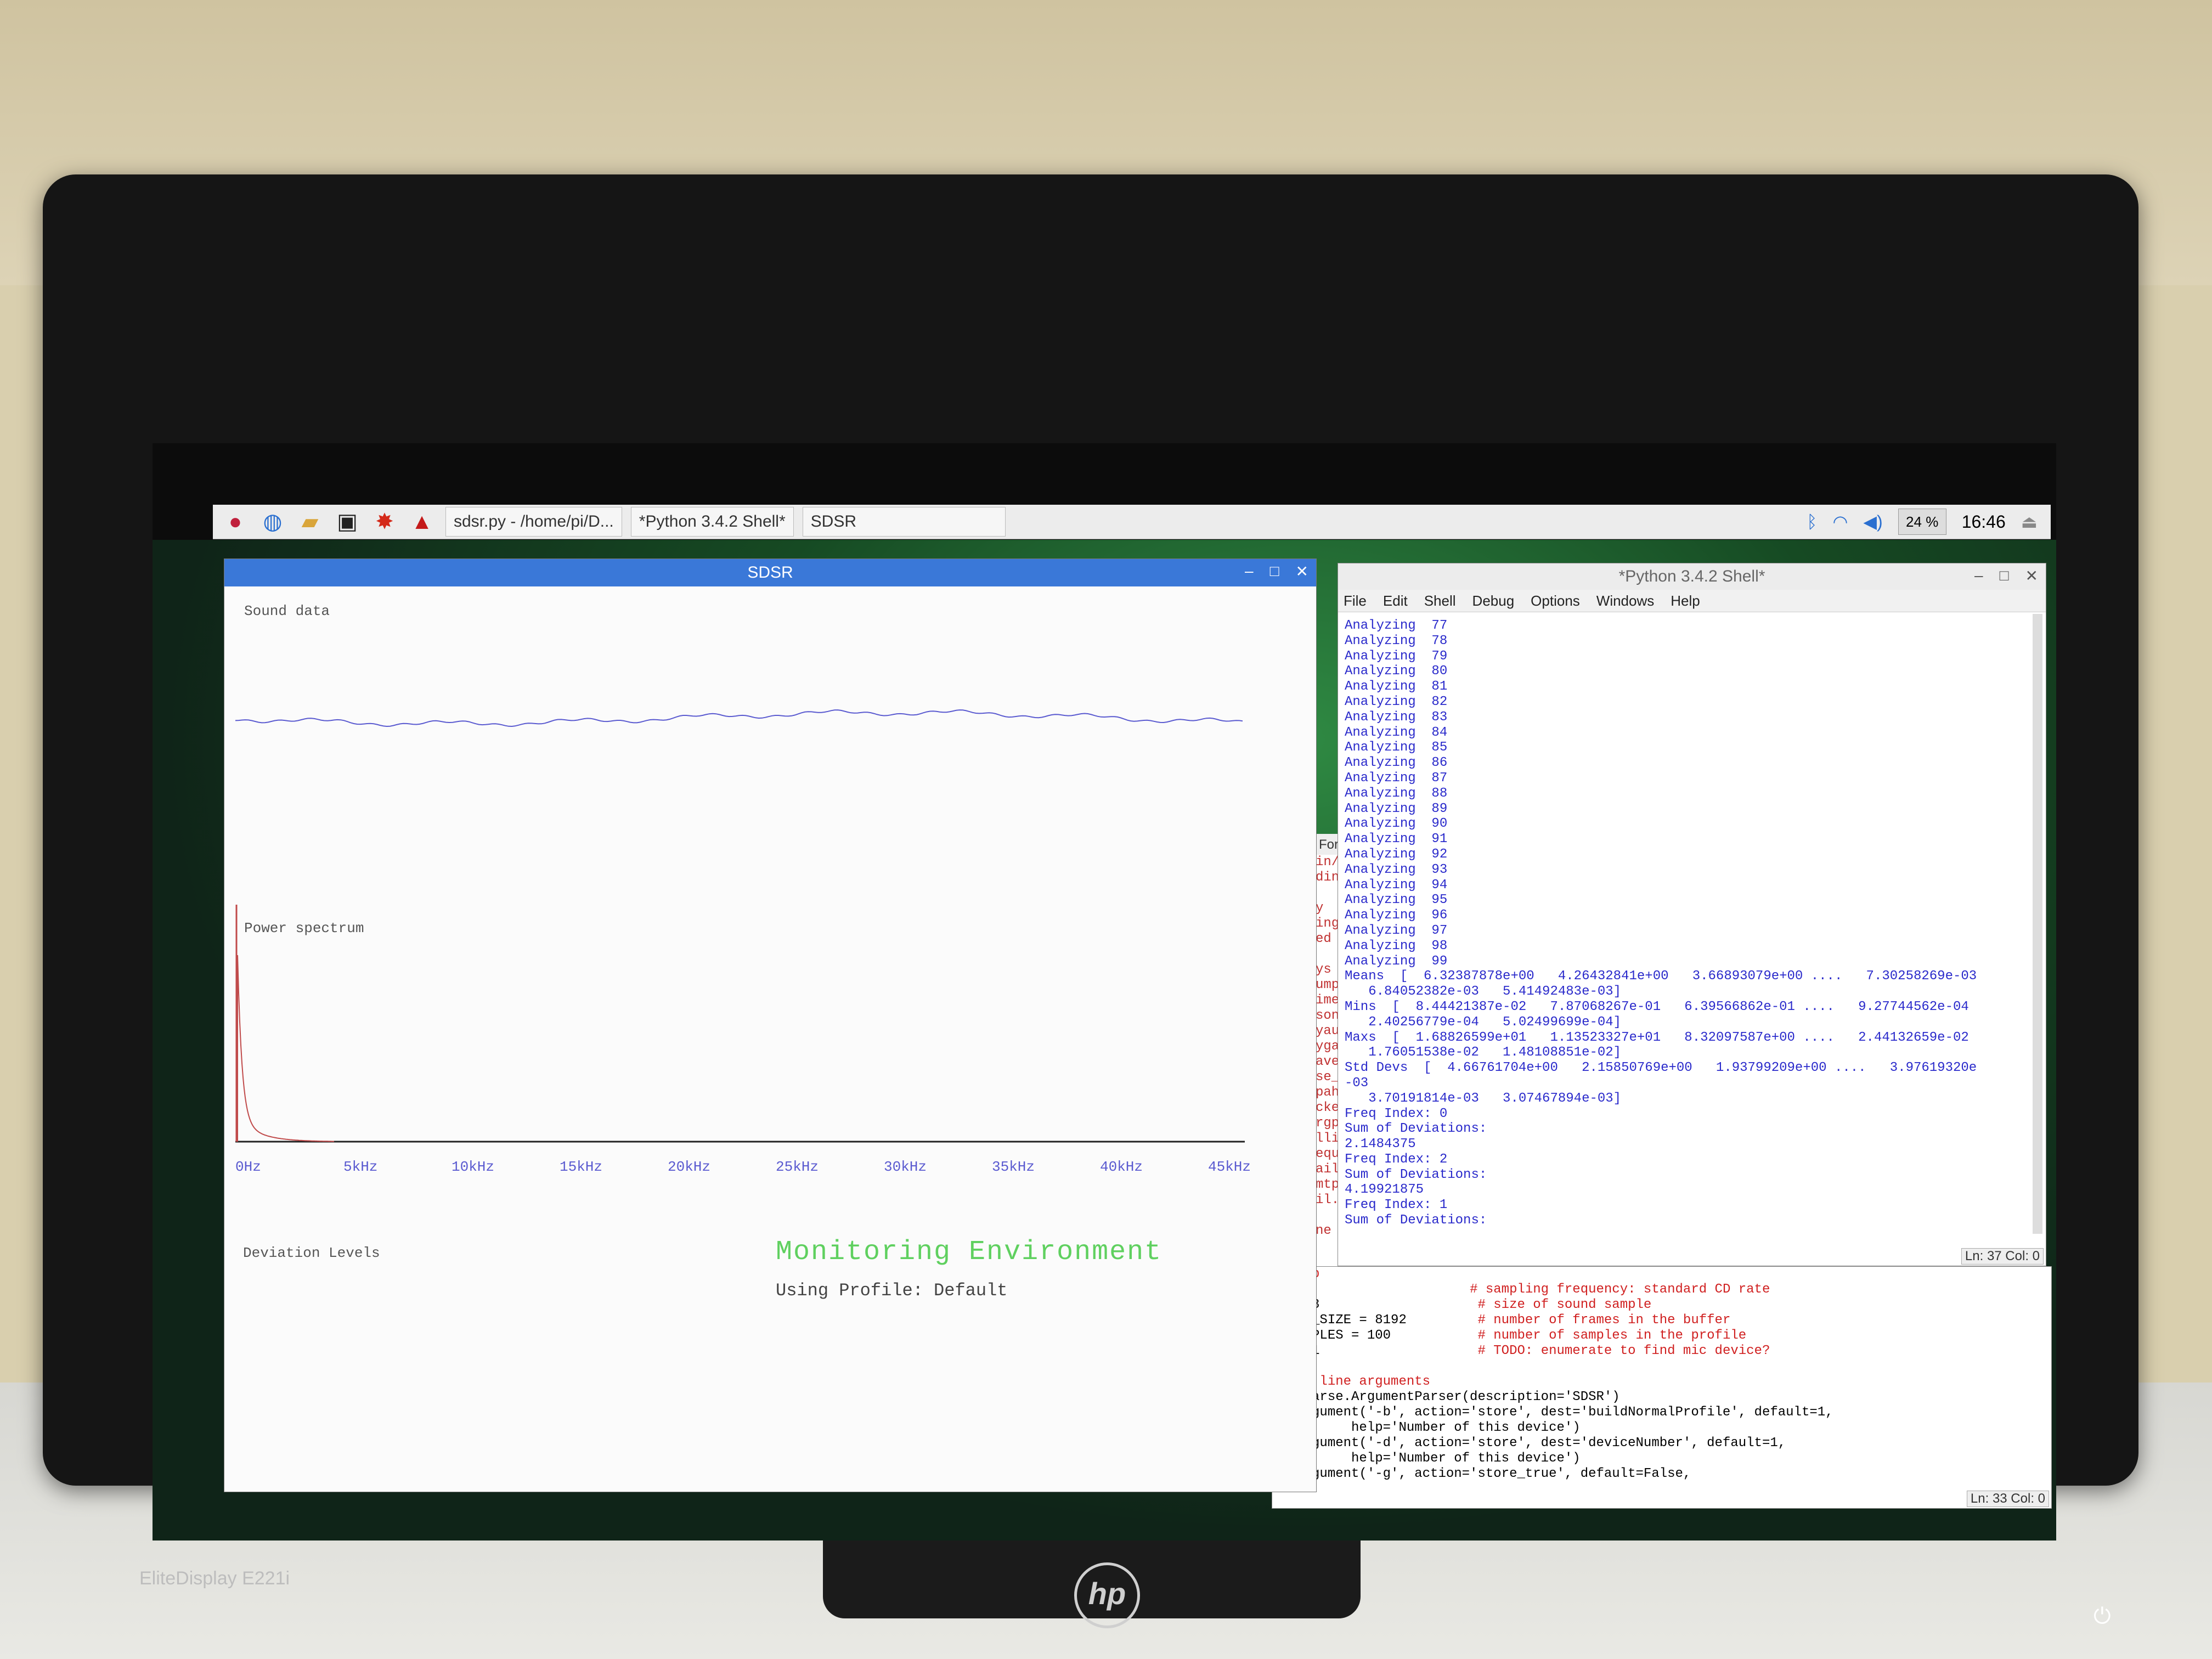 The image size is (2212, 1659). What do you see at coordinates (1327, 924) in the screenshot?
I see `editor-strip-line: ing D` at bounding box center [1327, 924].